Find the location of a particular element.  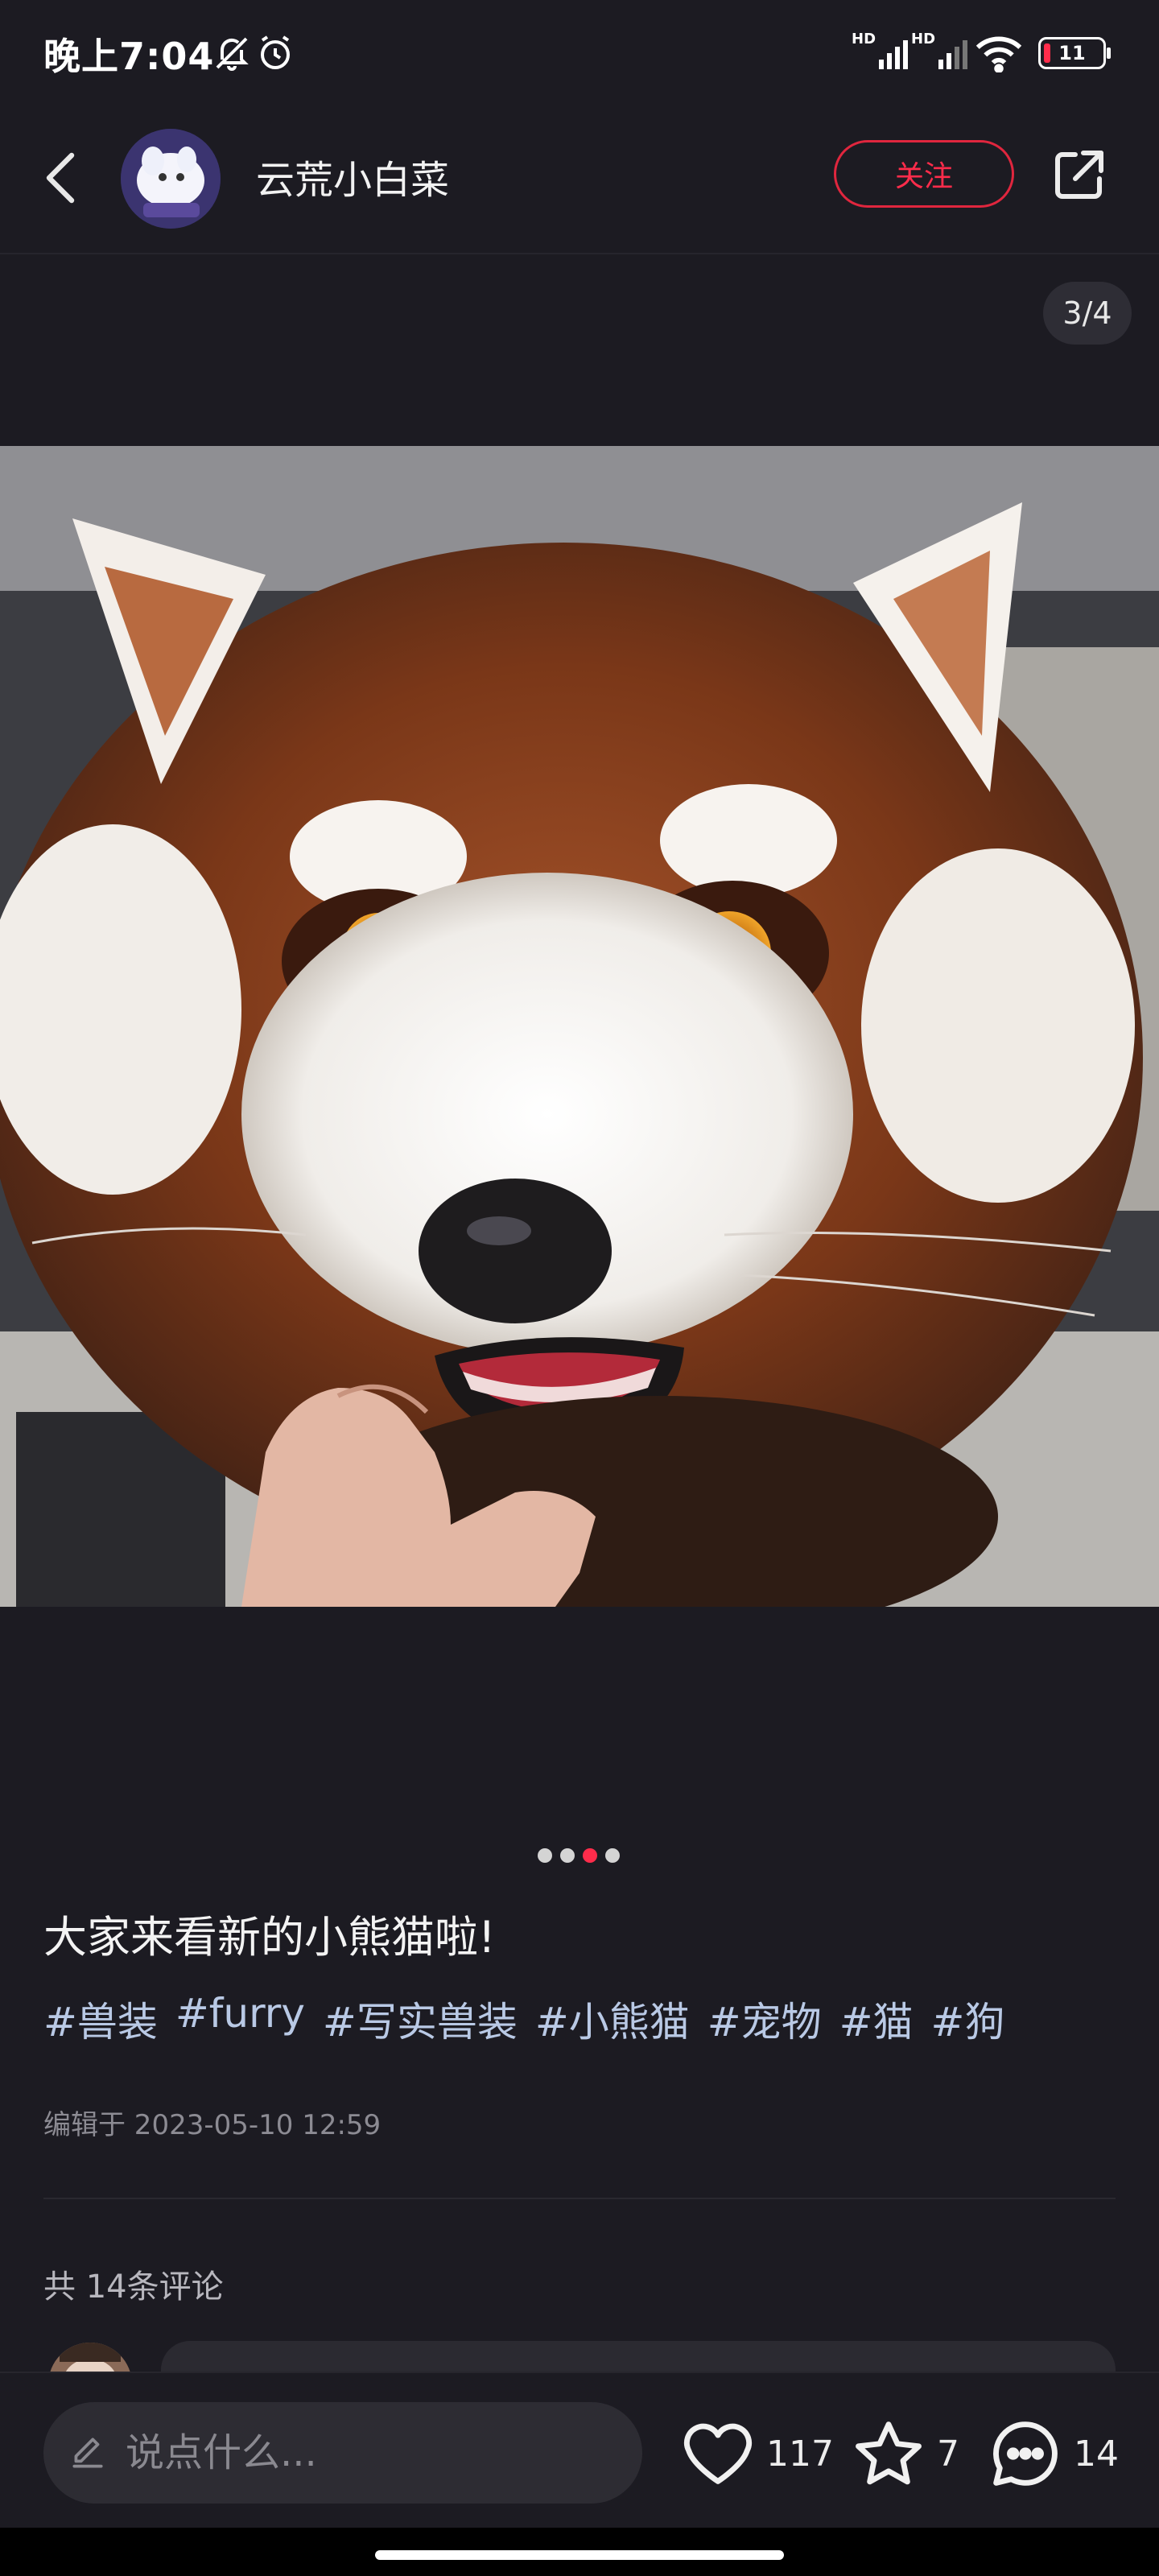

share-button is located at coordinates (1078, 175).